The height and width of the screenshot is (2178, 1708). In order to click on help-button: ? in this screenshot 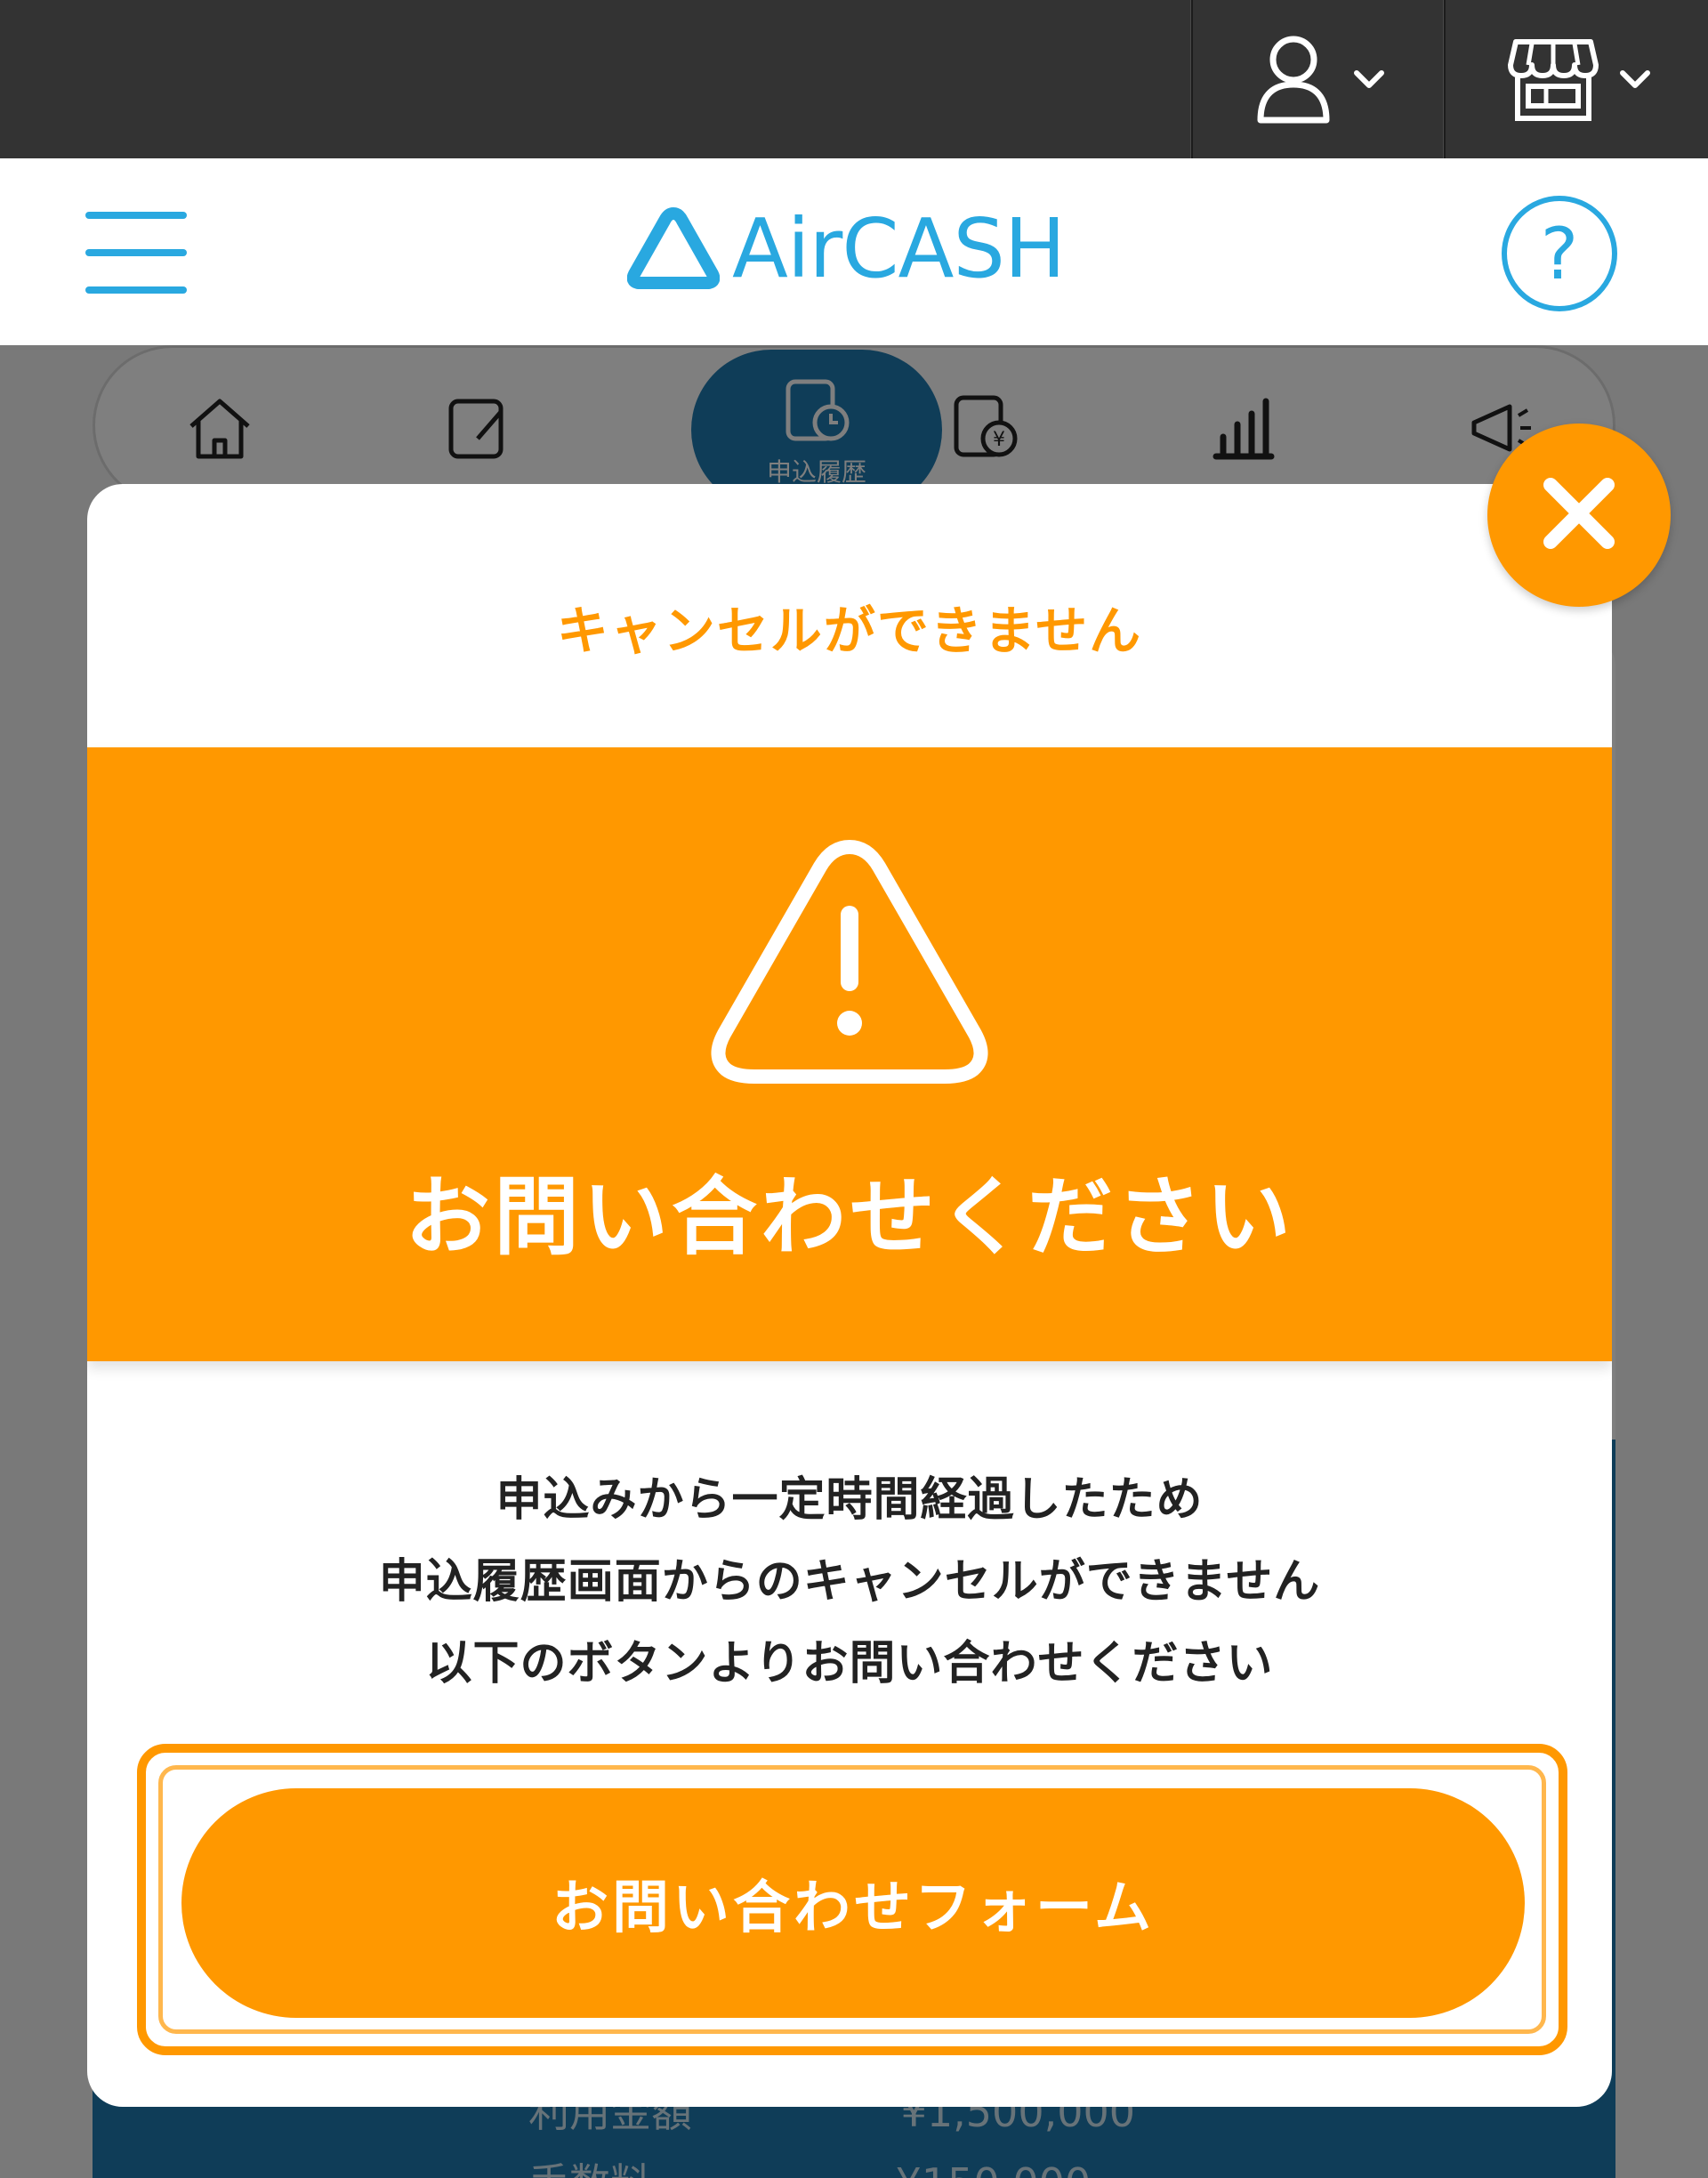, I will do `click(1559, 253)`.